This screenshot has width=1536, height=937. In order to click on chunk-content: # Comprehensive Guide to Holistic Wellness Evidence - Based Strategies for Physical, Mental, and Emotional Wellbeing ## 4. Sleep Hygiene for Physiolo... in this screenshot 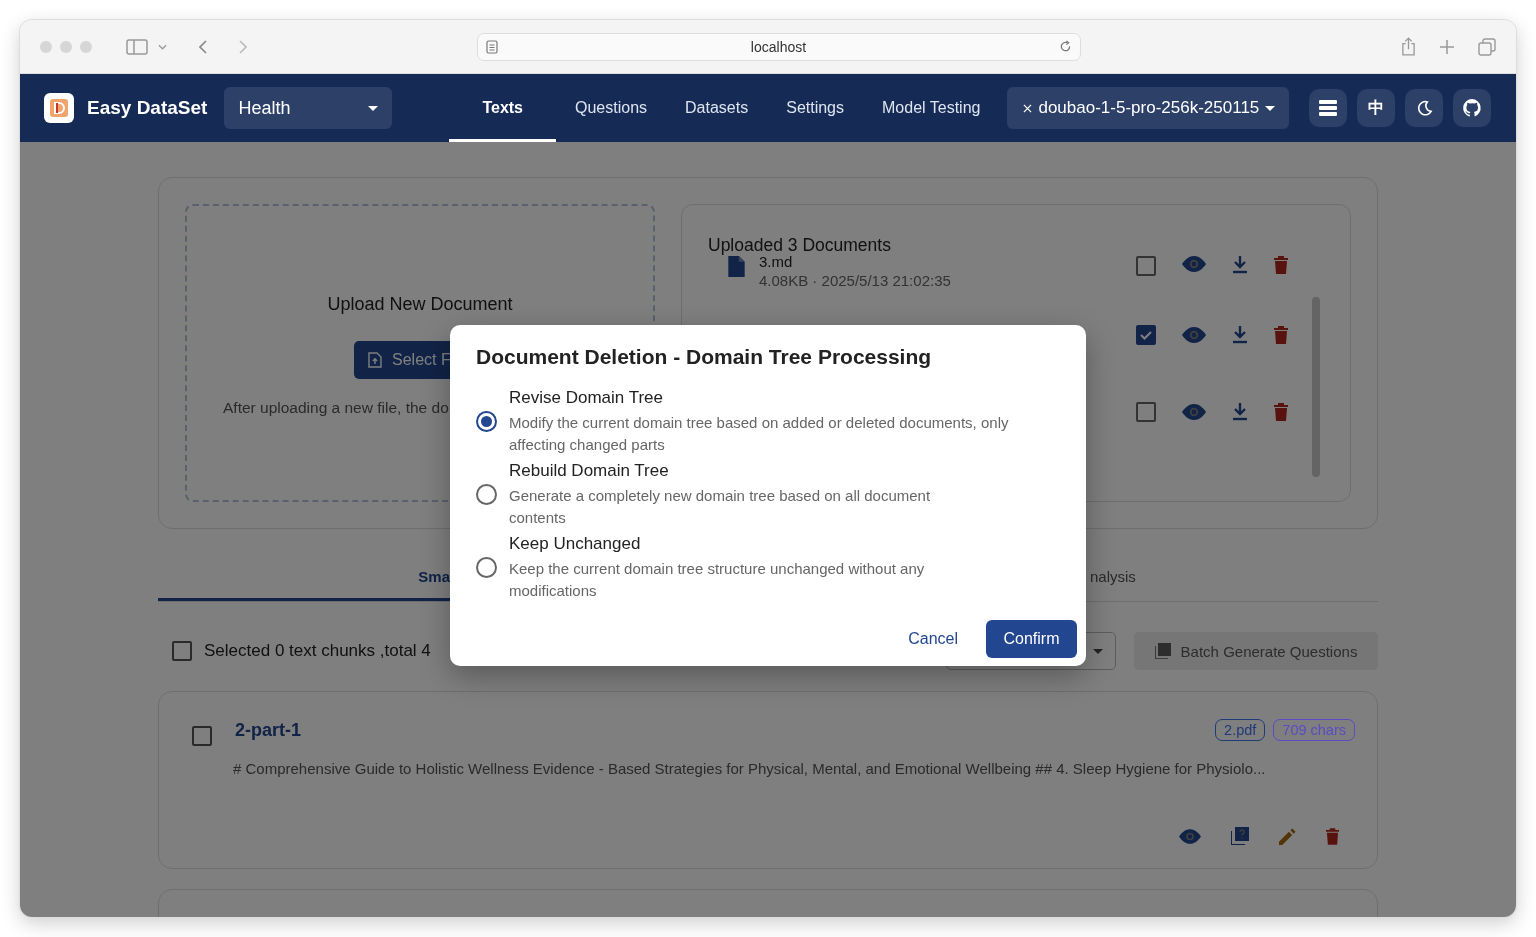, I will do `click(750, 768)`.